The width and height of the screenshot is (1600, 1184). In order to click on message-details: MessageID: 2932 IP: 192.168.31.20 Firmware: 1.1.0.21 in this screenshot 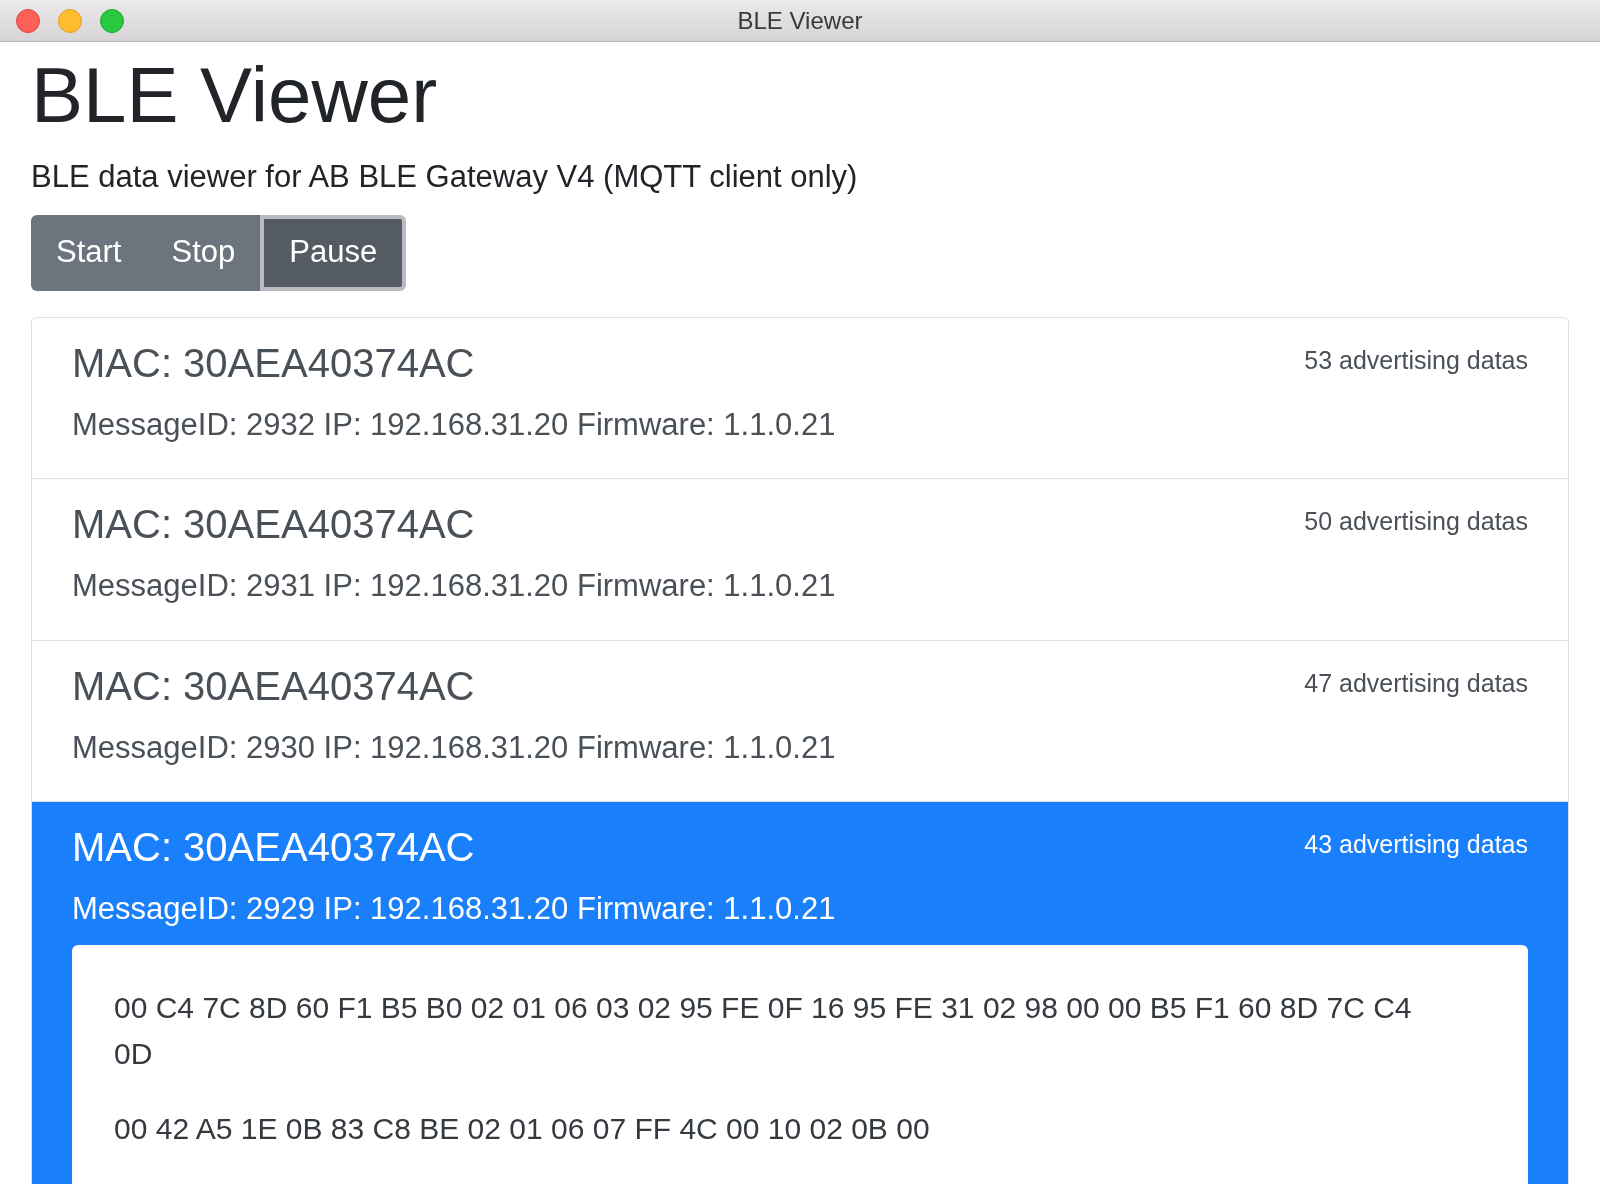, I will do `click(454, 424)`.